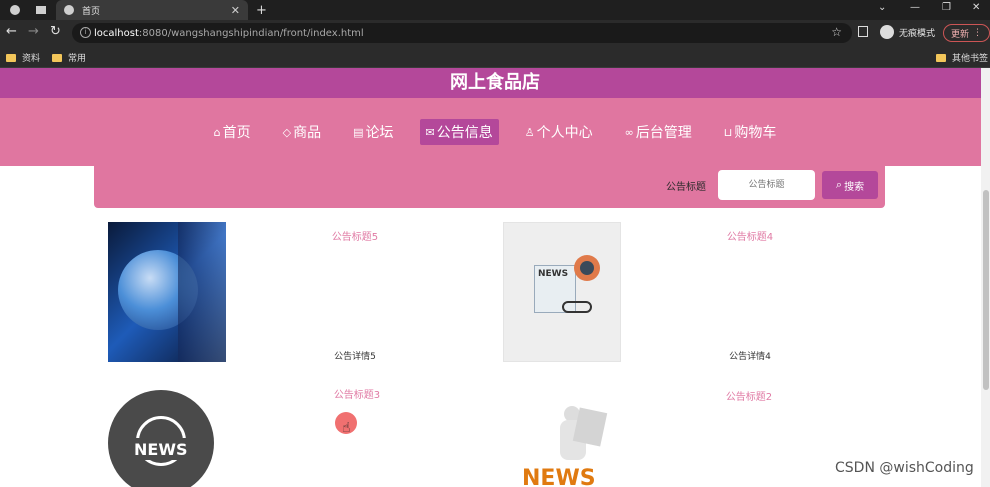  I want to click on globe-icon, so click(69, 10).